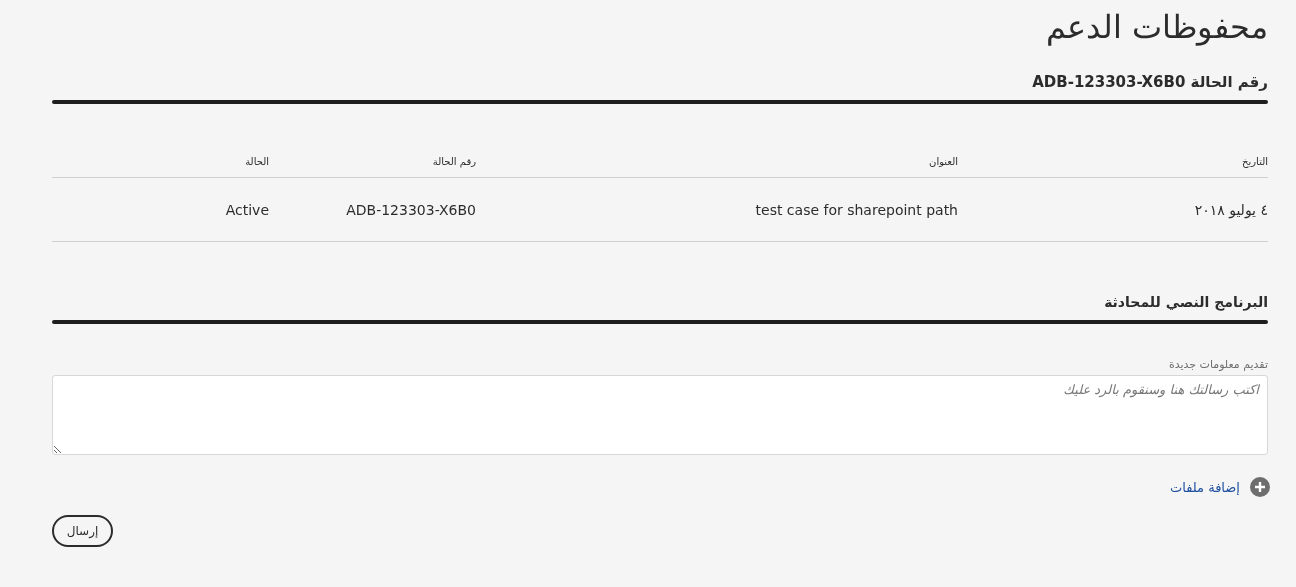 This screenshot has height=587, width=1296. I want to click on table-cell: ٤ يوليو ٢٠١٨, so click(1231, 209).